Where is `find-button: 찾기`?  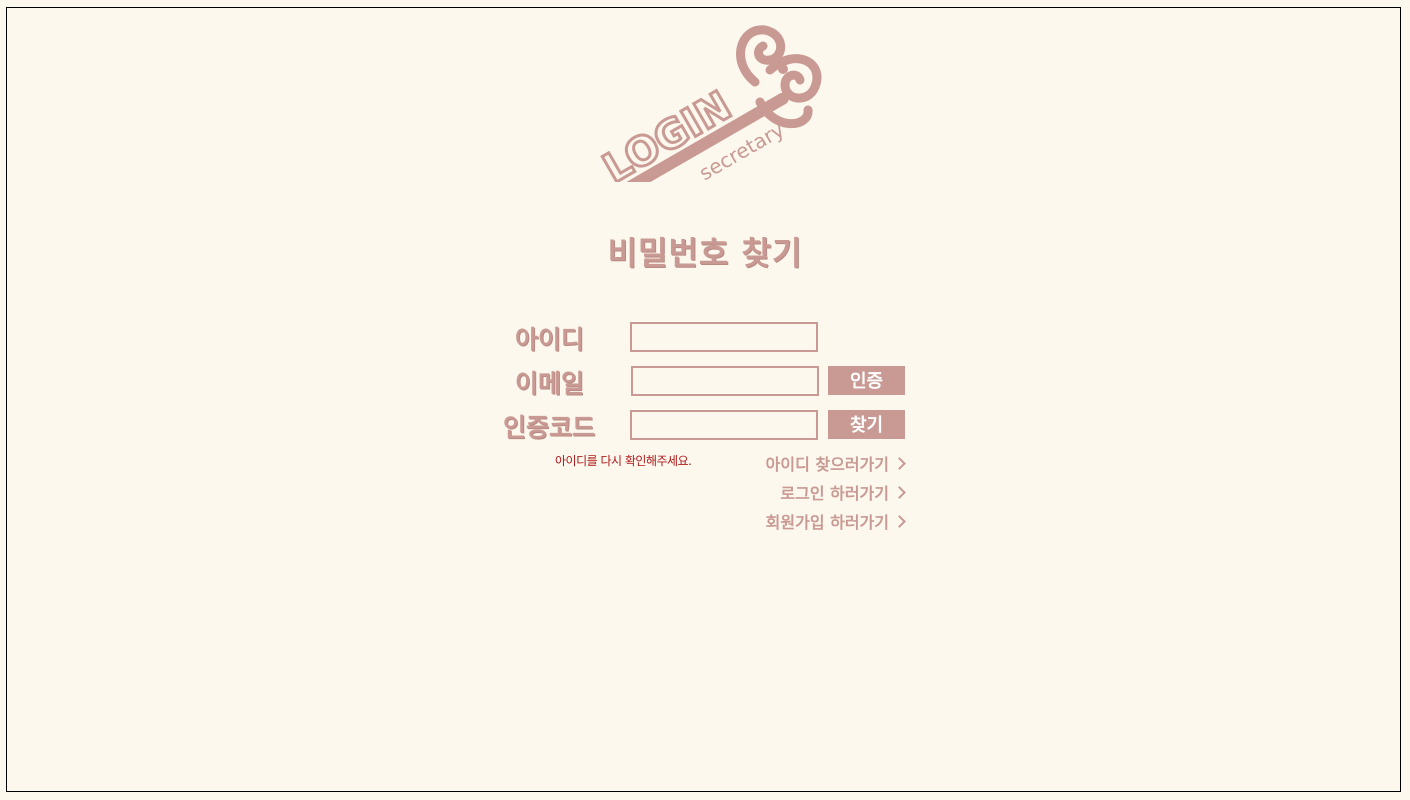
find-button: 찾기 is located at coordinates (866, 424).